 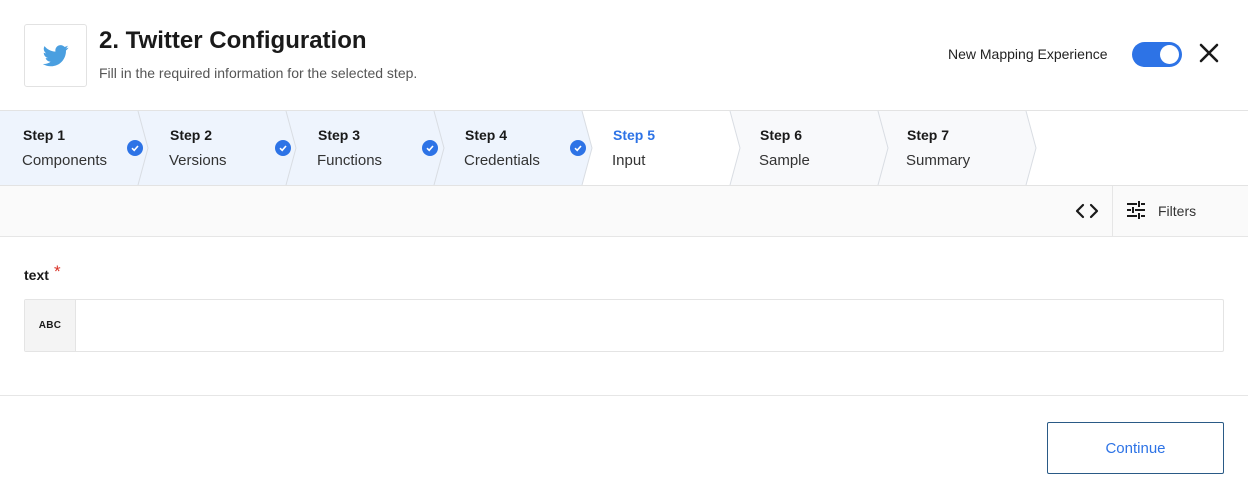 I want to click on step-title: Step 1, so click(x=44, y=135).